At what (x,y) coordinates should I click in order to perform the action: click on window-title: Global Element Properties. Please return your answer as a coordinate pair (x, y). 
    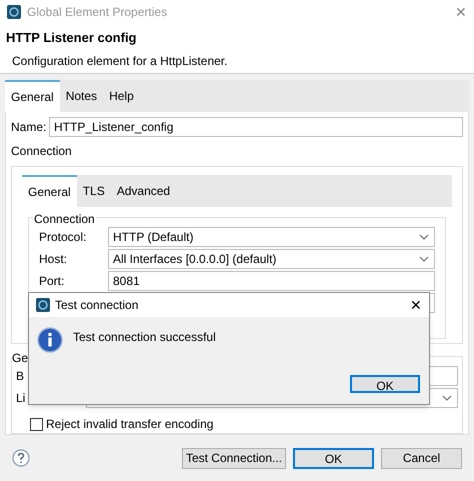
    Looking at the image, I should click on (97, 12).